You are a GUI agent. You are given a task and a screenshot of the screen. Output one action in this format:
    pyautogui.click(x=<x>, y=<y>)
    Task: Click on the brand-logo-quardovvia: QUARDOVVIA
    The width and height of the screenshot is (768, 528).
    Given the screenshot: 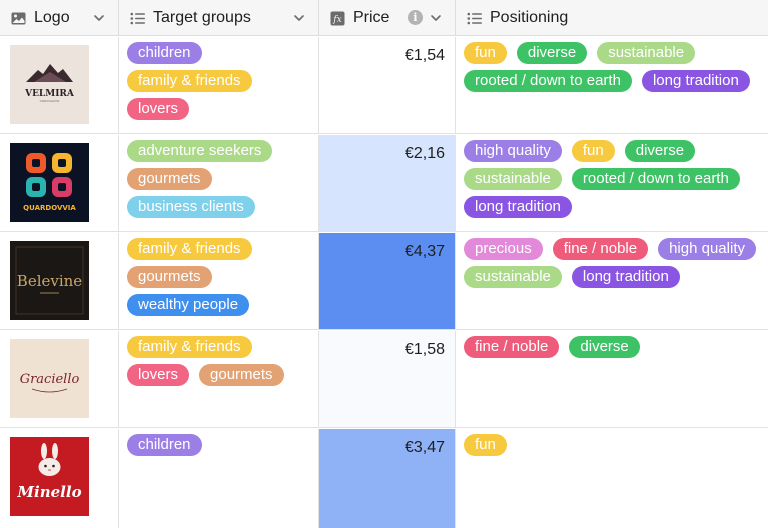 What is the action you would take?
    pyautogui.click(x=49, y=182)
    